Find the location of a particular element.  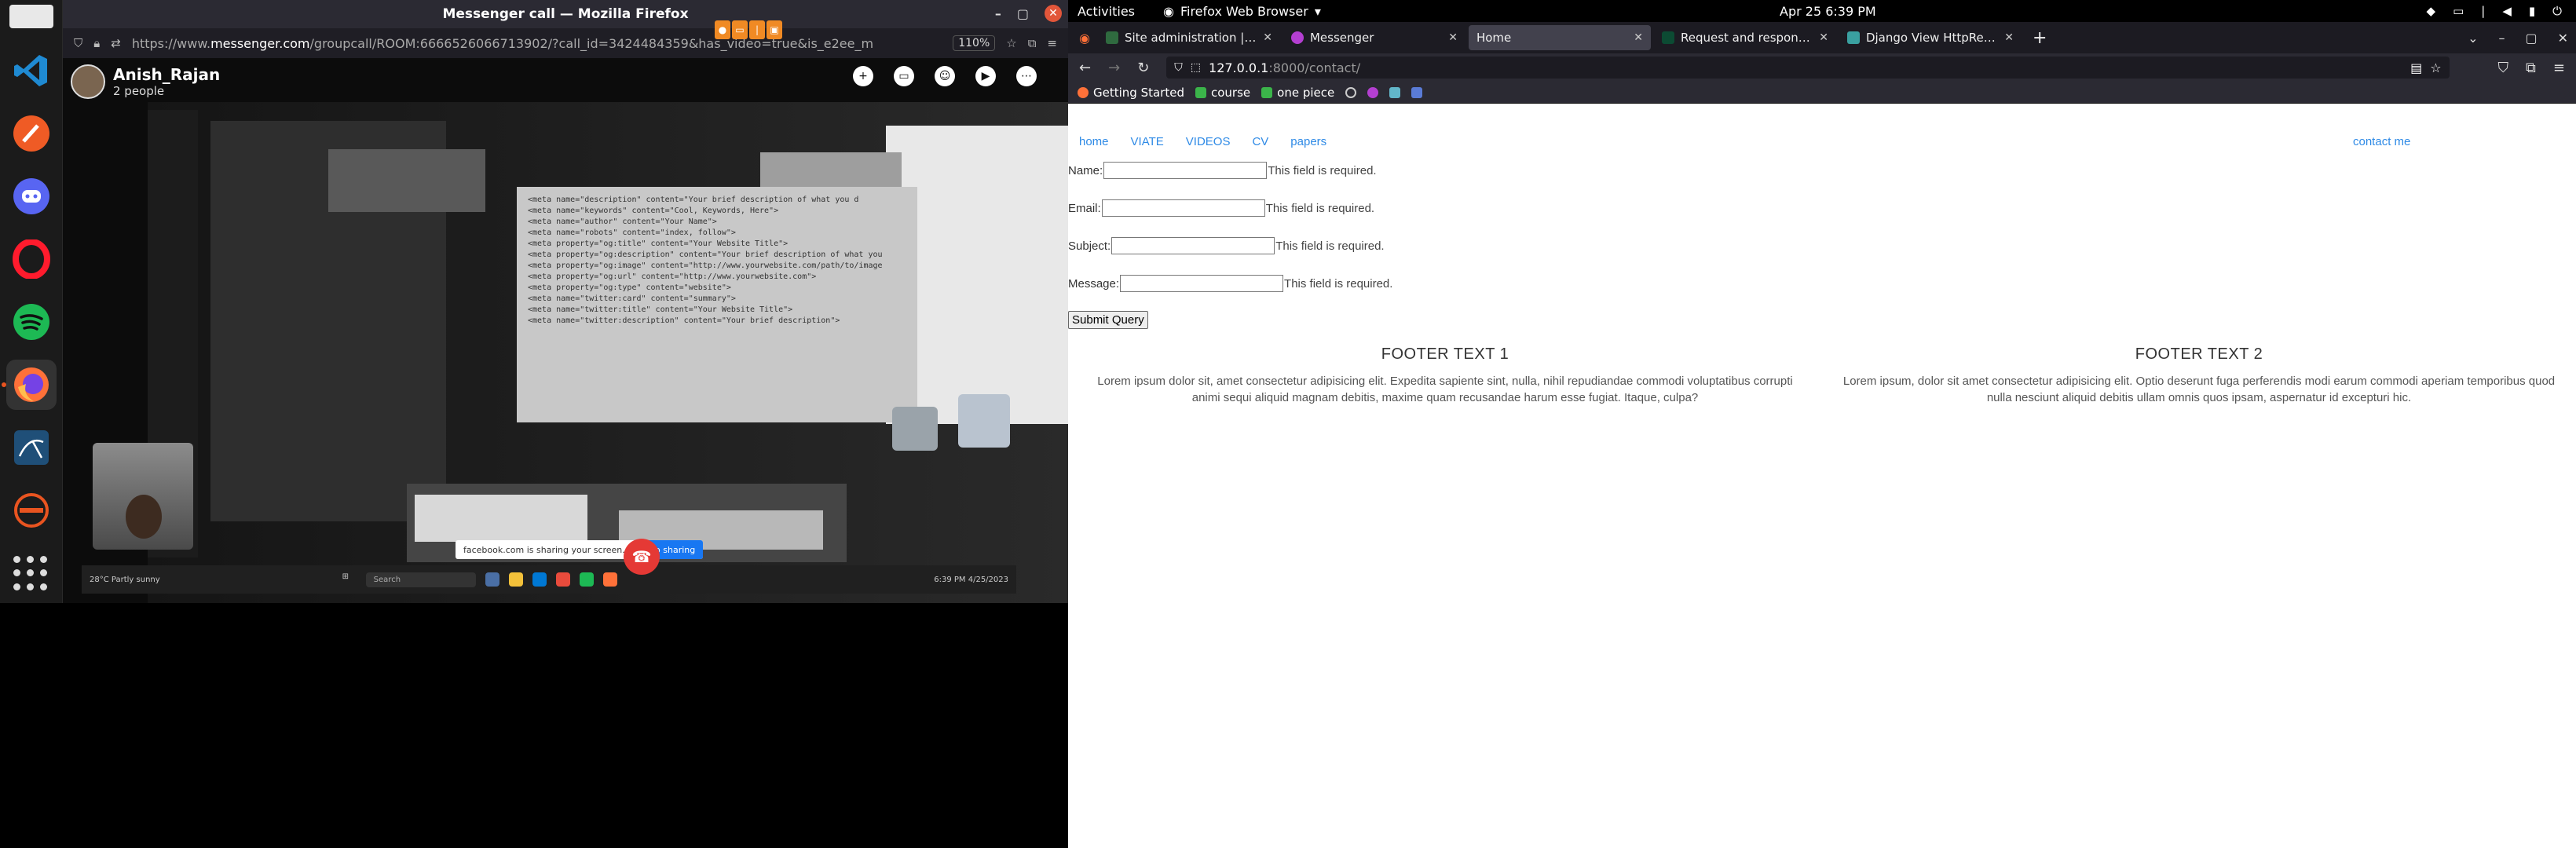

files-icon is located at coordinates (31, 16).